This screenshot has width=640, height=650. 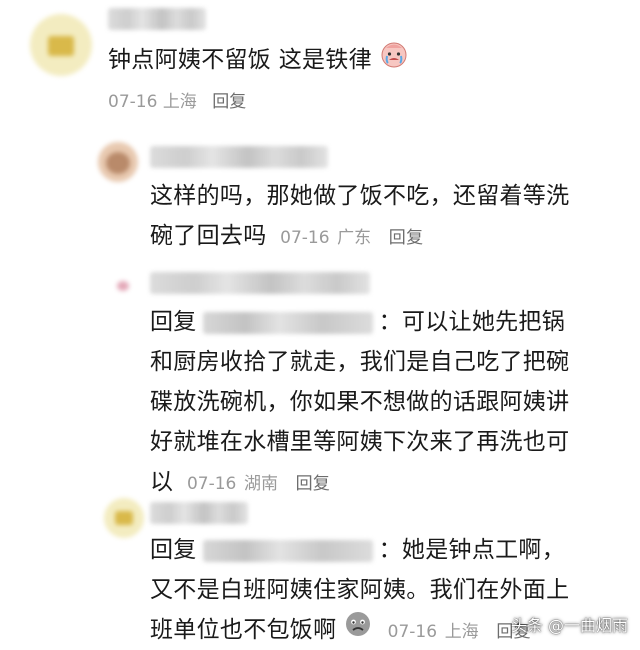 I want to click on reply-line: 又不是白班阿姨住家阿姨。我们在外面上, so click(x=360, y=590).